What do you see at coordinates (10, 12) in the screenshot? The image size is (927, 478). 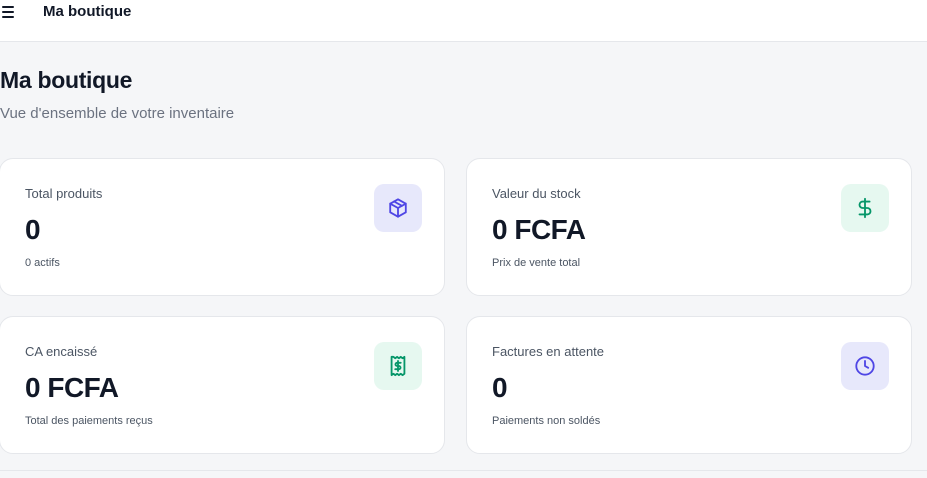 I see `hamburger-menu-icon` at bounding box center [10, 12].